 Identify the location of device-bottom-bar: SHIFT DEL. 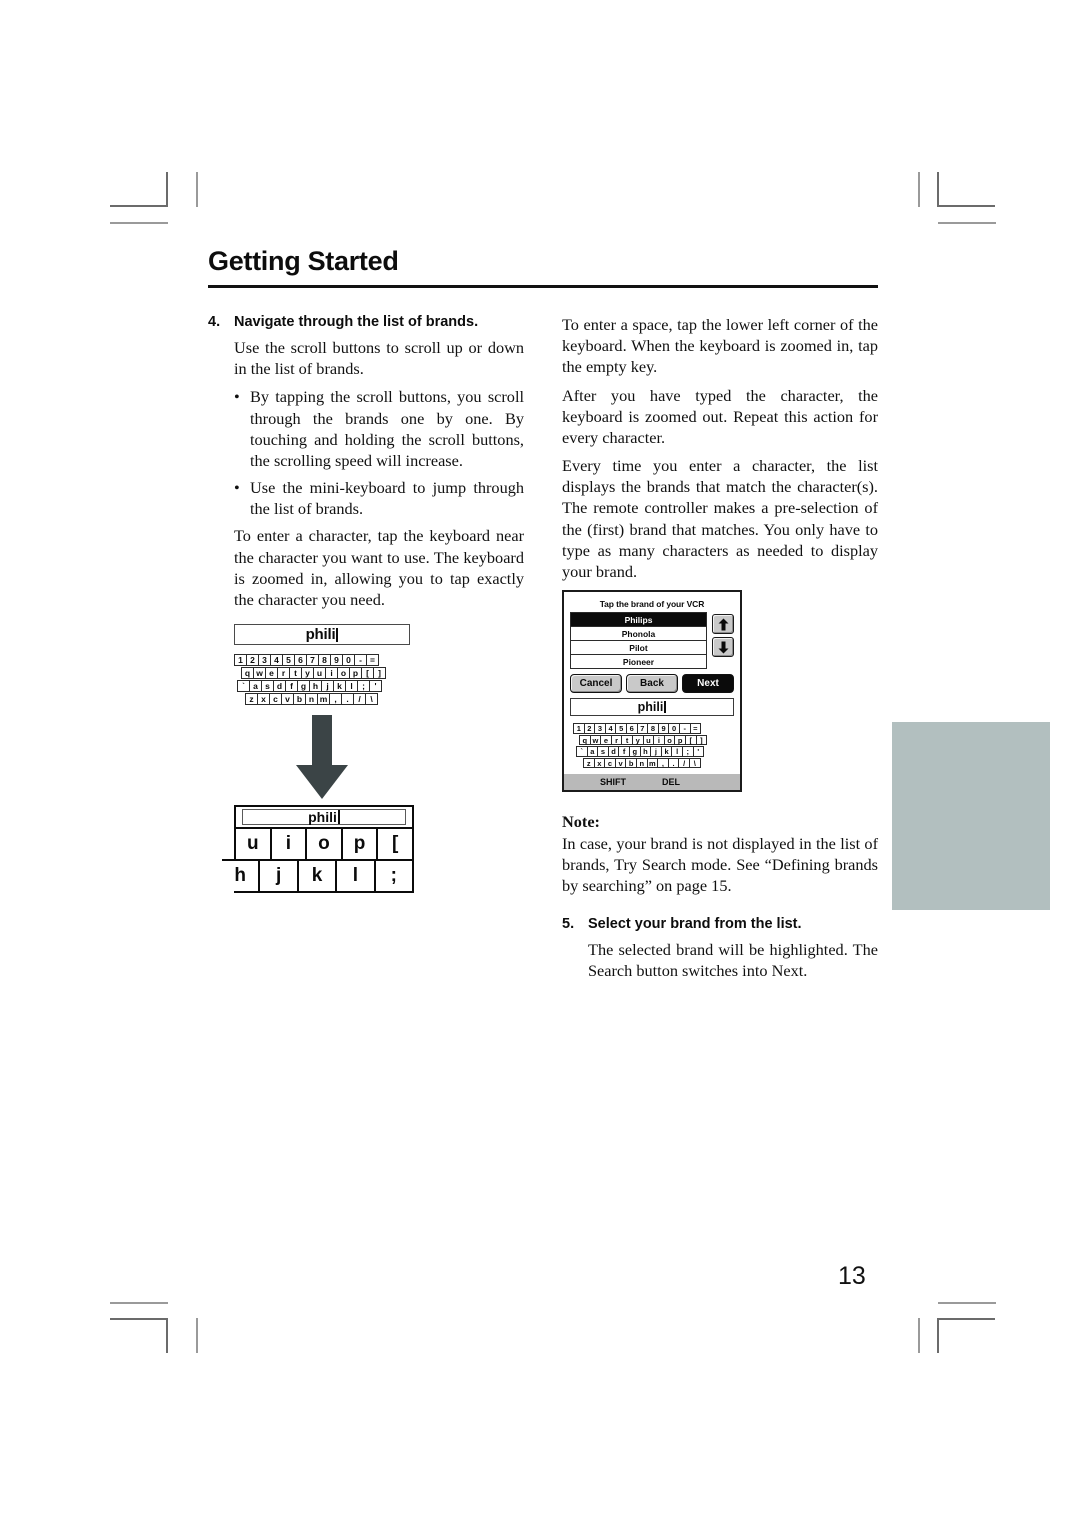
(652, 782).